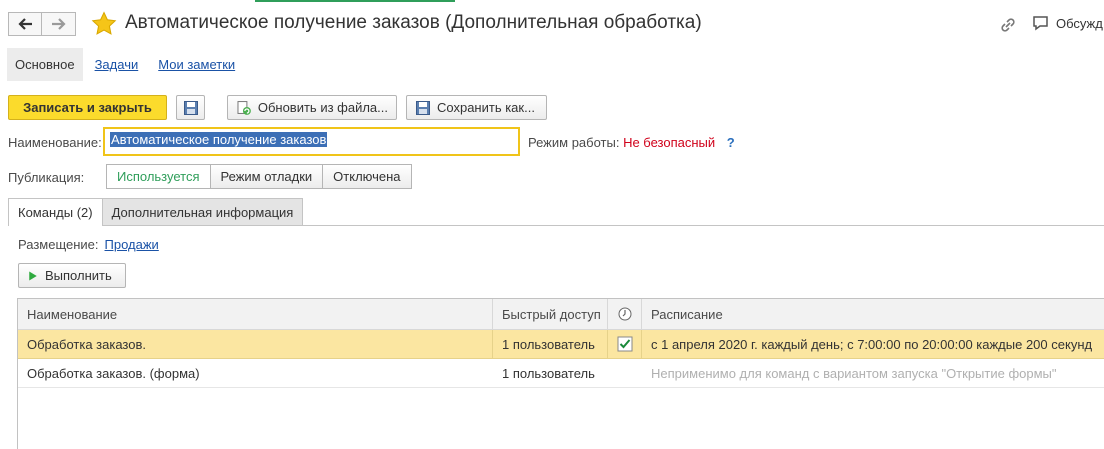 The image size is (1104, 449). I want to click on arrow-right-icon, so click(58, 24).